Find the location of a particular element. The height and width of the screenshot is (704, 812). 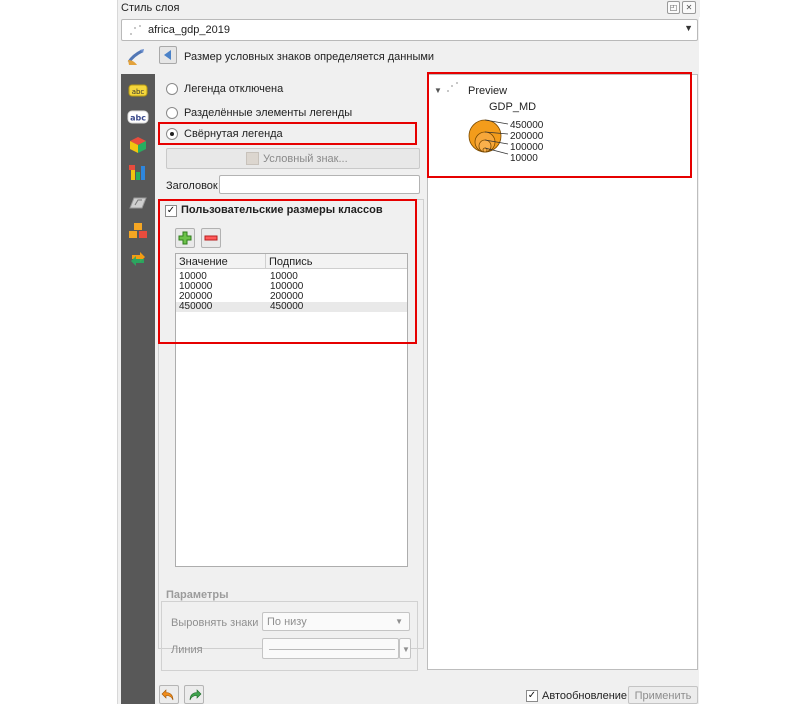

diagram-icon is located at coordinates (138, 173).